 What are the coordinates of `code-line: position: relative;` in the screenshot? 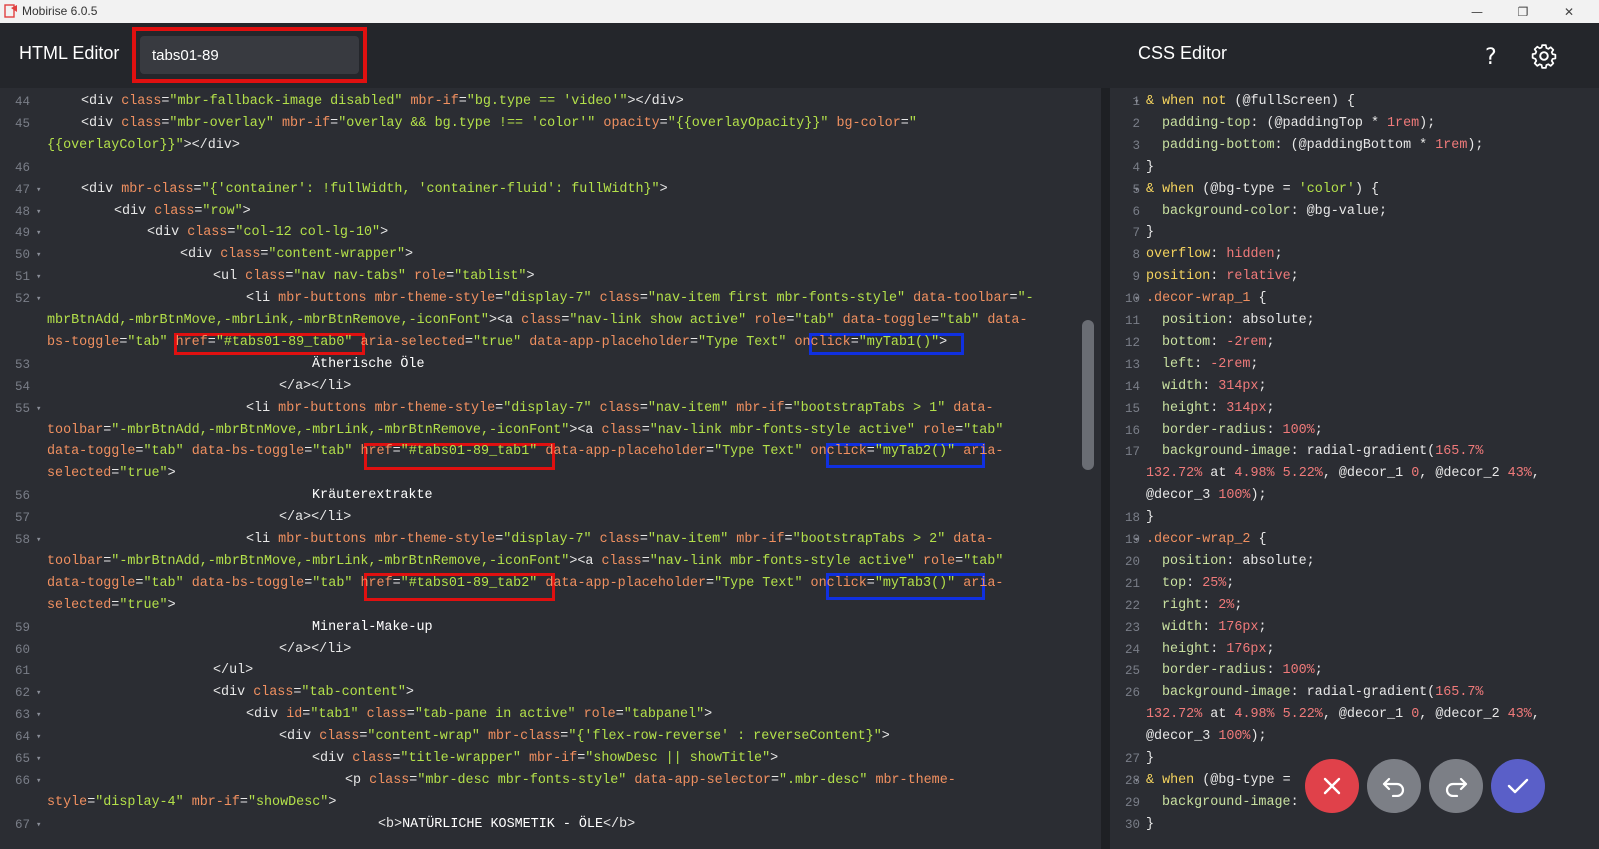 It's located at (1222, 277).